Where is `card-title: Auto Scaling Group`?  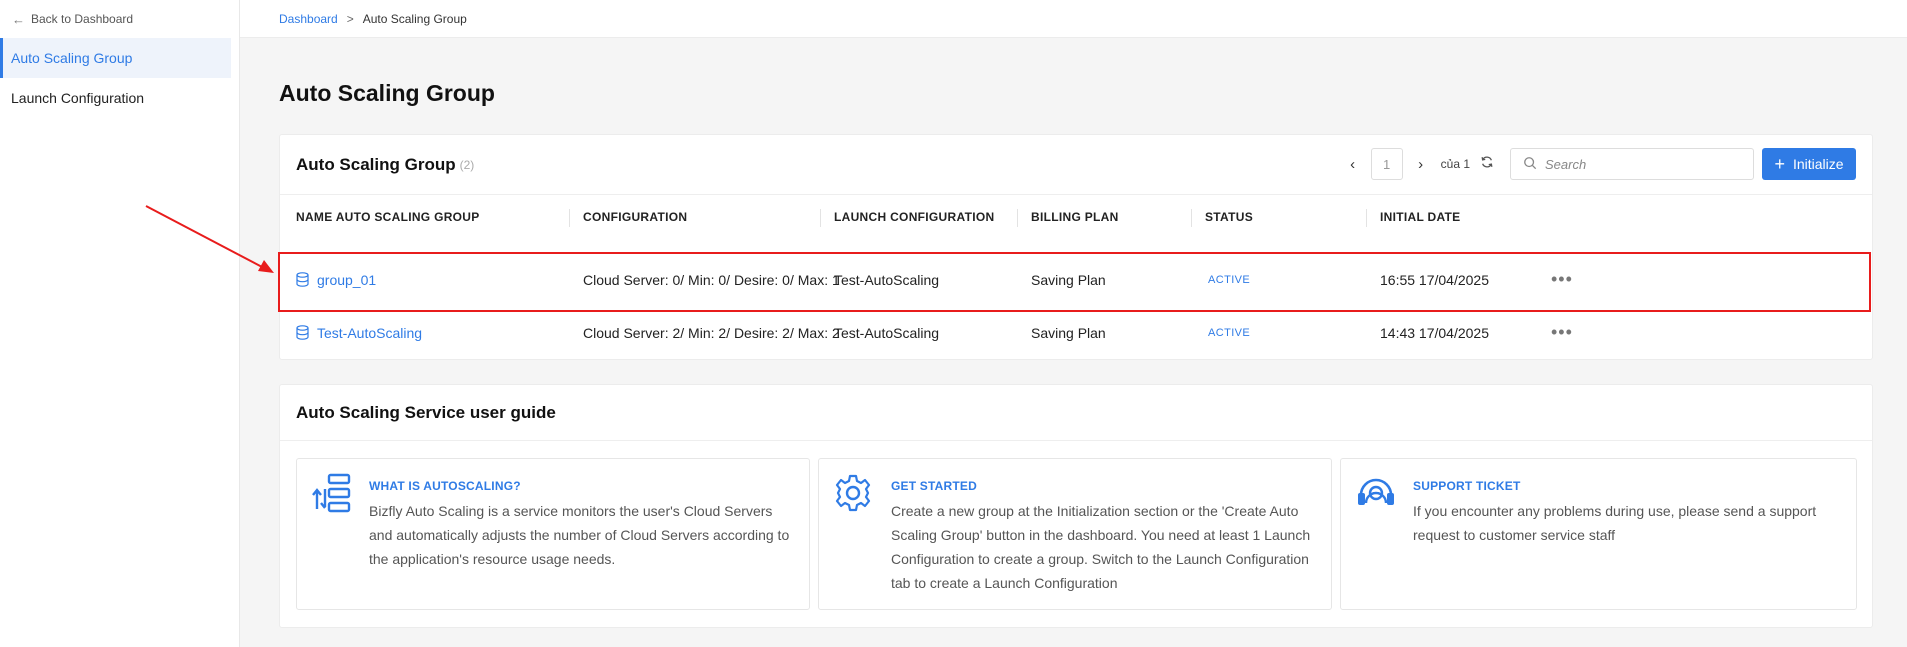
card-title: Auto Scaling Group is located at coordinates (376, 164).